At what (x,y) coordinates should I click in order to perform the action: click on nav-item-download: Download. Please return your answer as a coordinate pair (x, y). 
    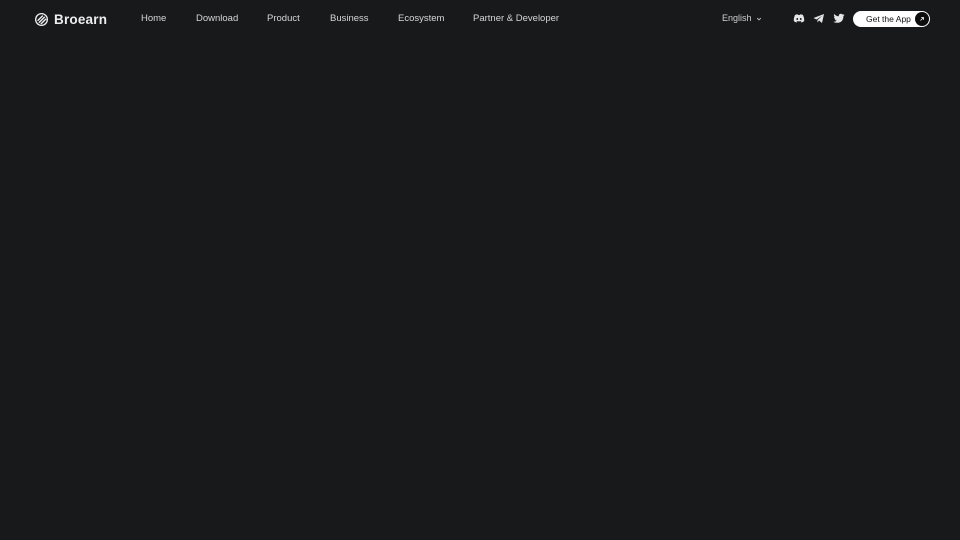
    Looking at the image, I should click on (217, 18).